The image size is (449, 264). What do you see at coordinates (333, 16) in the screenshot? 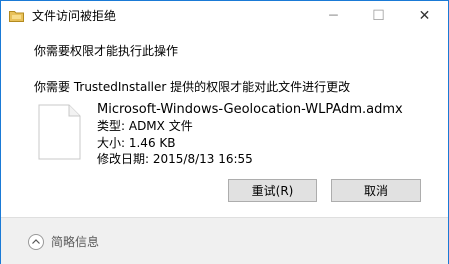
I see `minimize-button: ─` at bounding box center [333, 16].